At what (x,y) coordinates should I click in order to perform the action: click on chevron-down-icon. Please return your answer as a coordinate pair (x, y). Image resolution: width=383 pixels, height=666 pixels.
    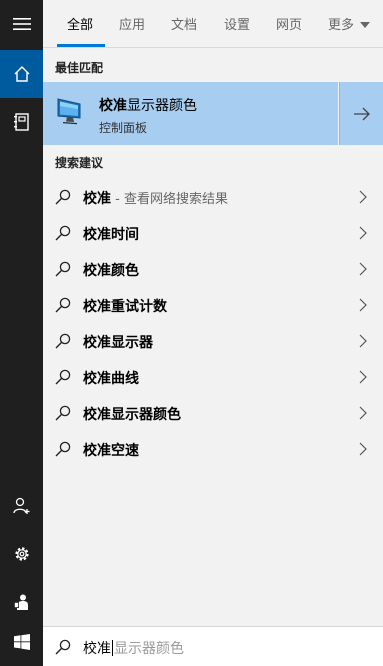
    Looking at the image, I should click on (365, 24).